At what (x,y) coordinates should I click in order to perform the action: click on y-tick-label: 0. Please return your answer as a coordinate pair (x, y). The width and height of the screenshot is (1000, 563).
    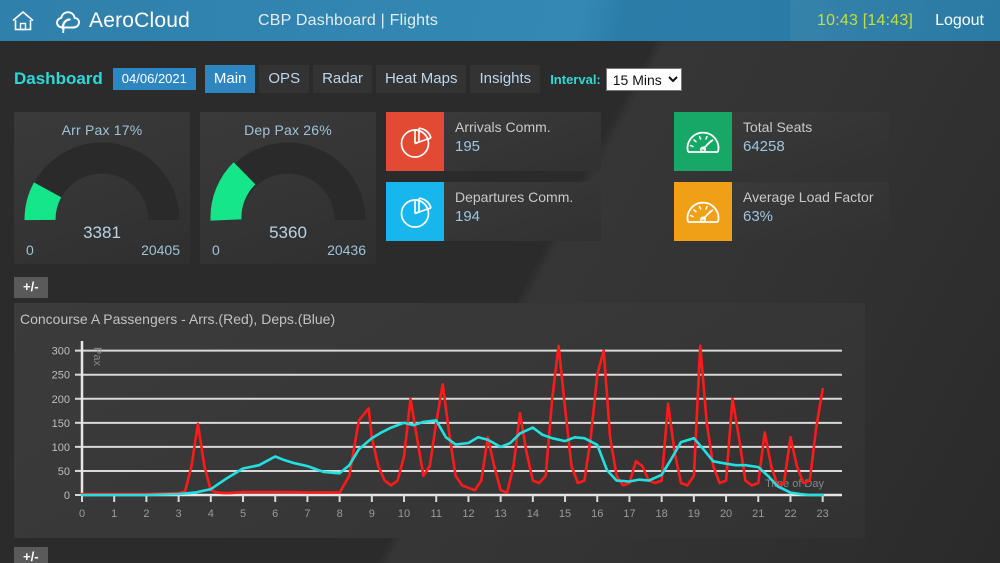
    Looking at the image, I should click on (67, 496).